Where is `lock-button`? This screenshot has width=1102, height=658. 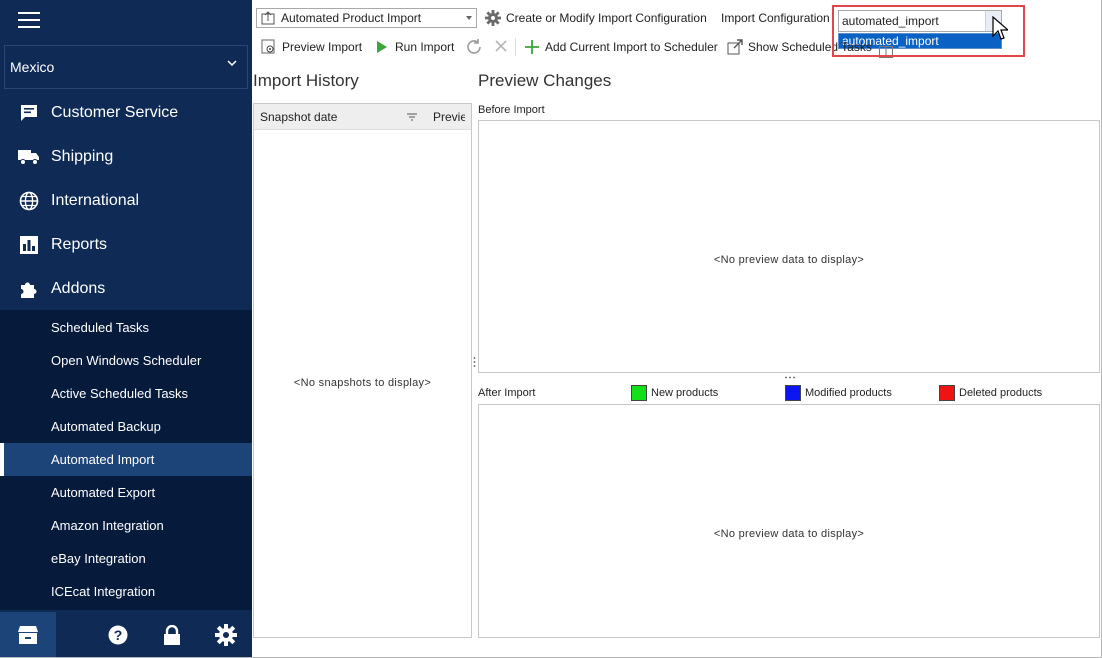 lock-button is located at coordinates (172, 635).